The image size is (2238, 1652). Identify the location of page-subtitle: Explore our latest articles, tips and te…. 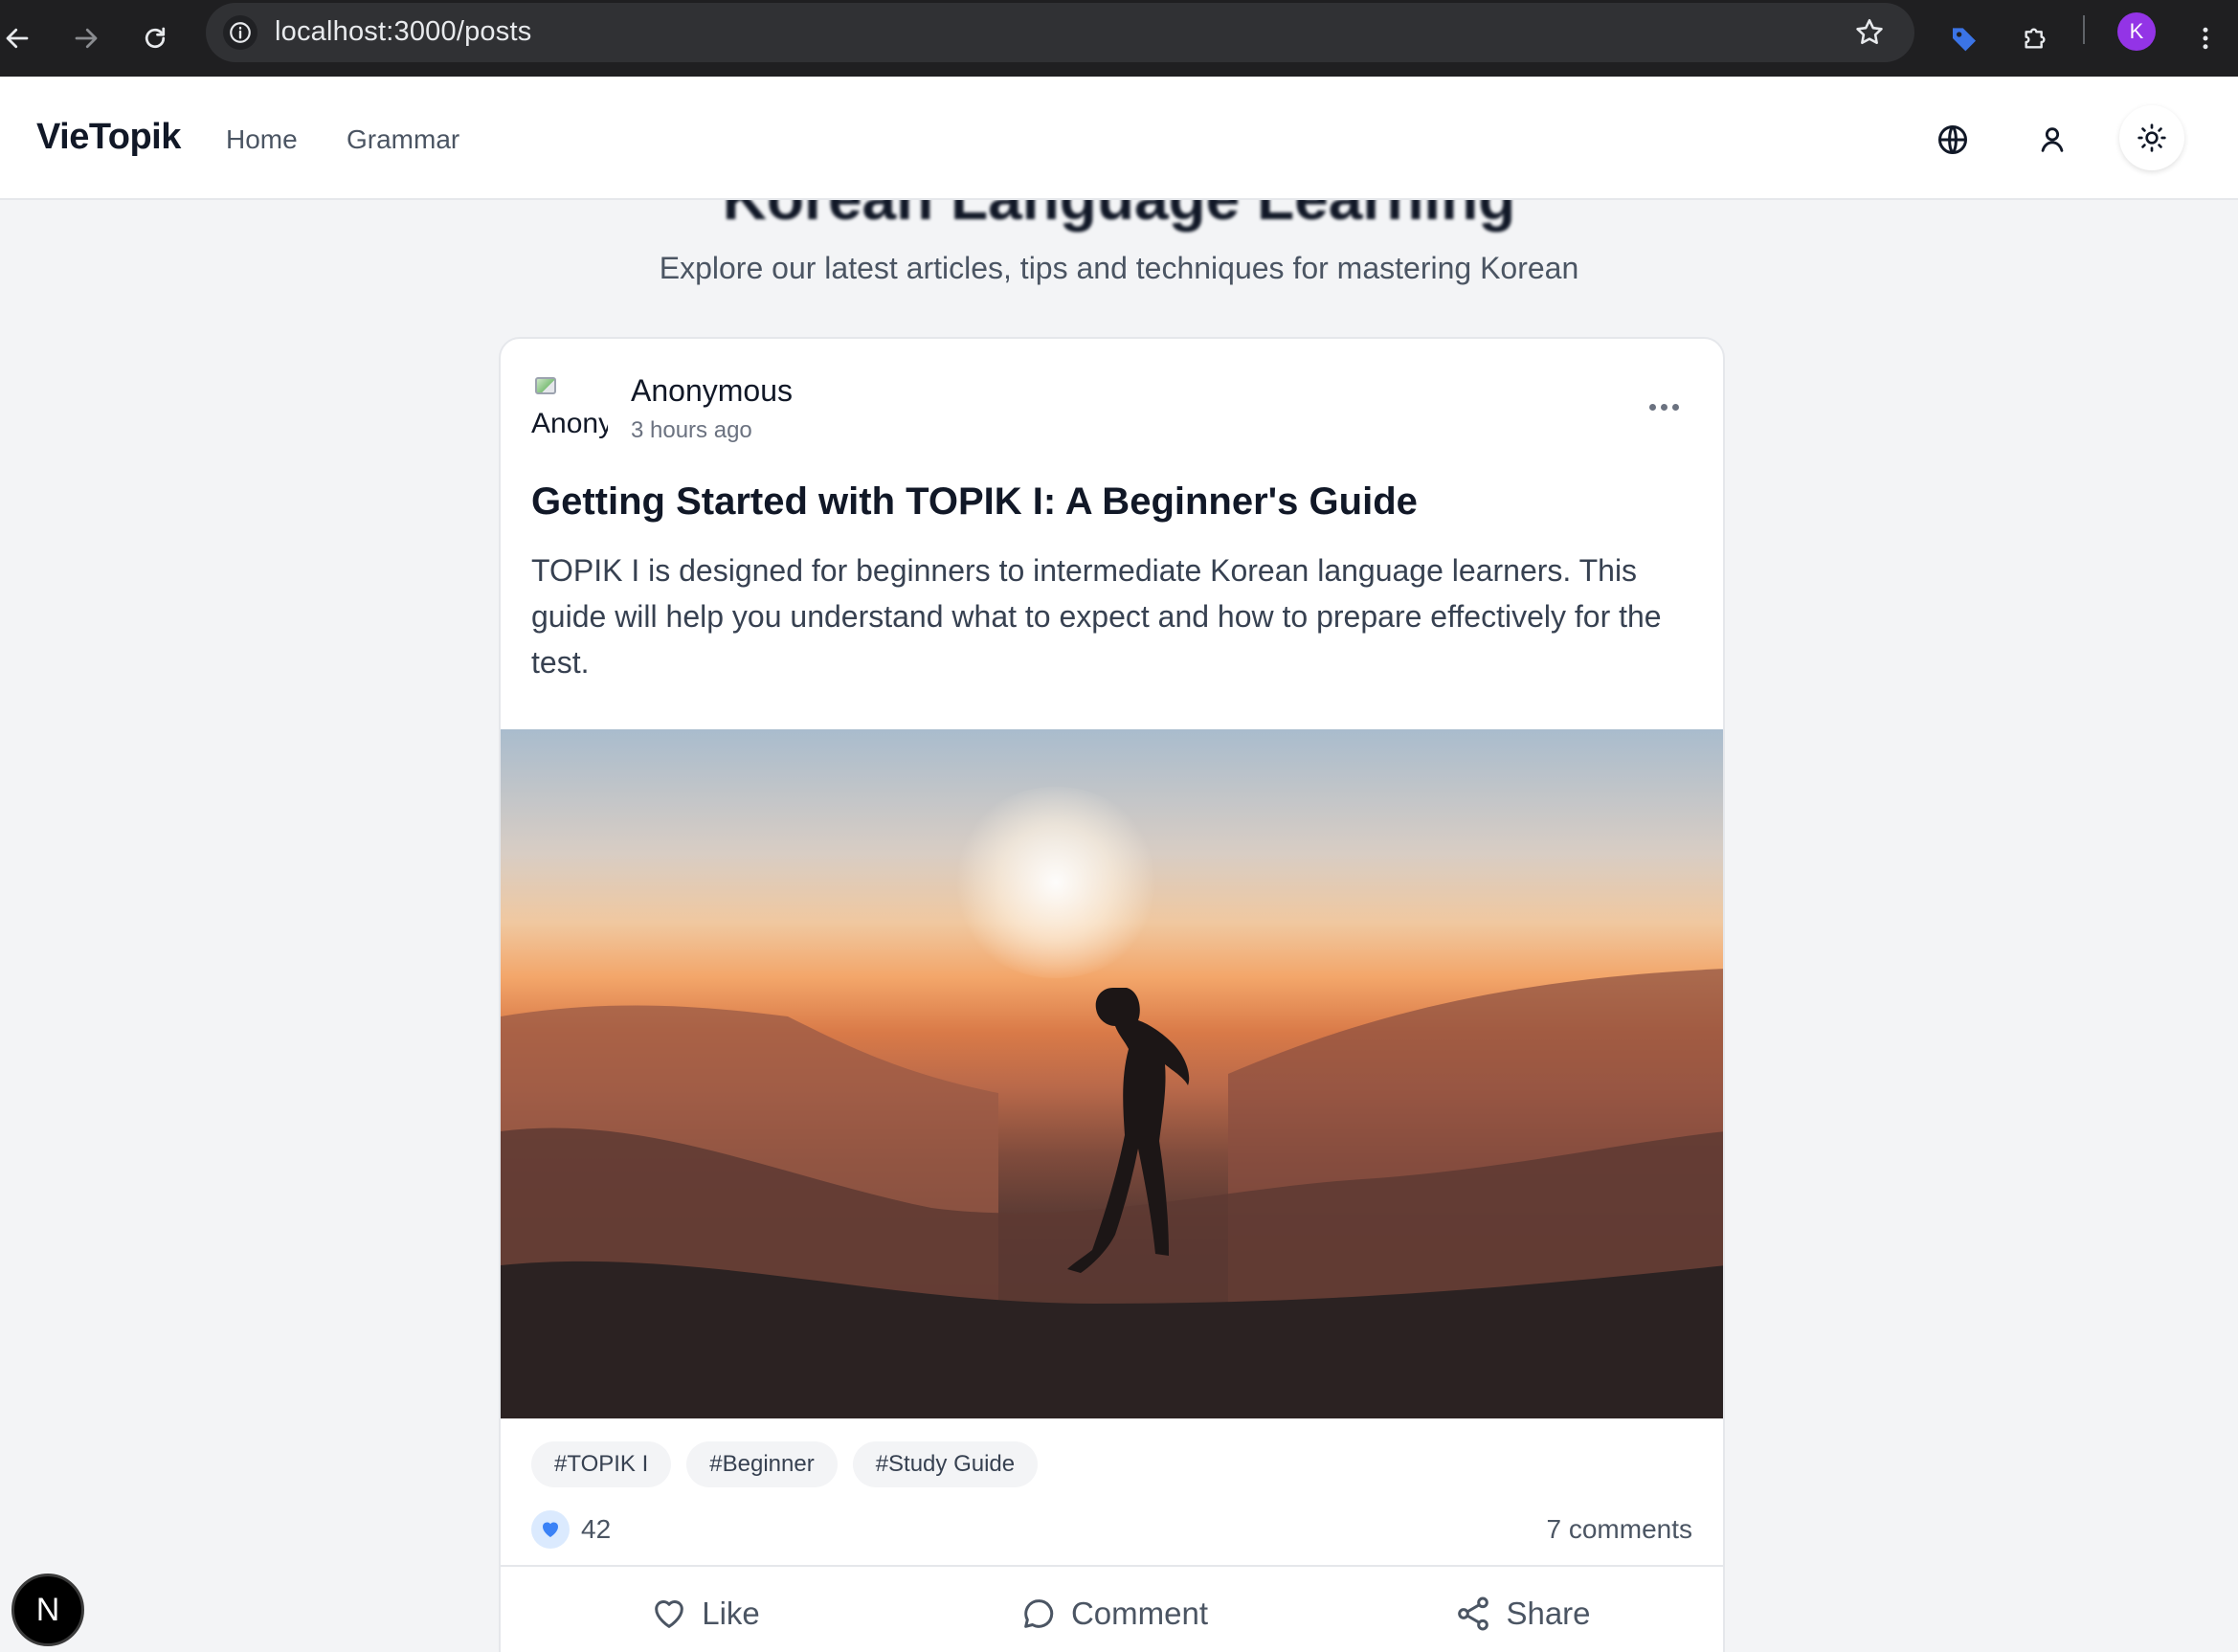
(1119, 268).